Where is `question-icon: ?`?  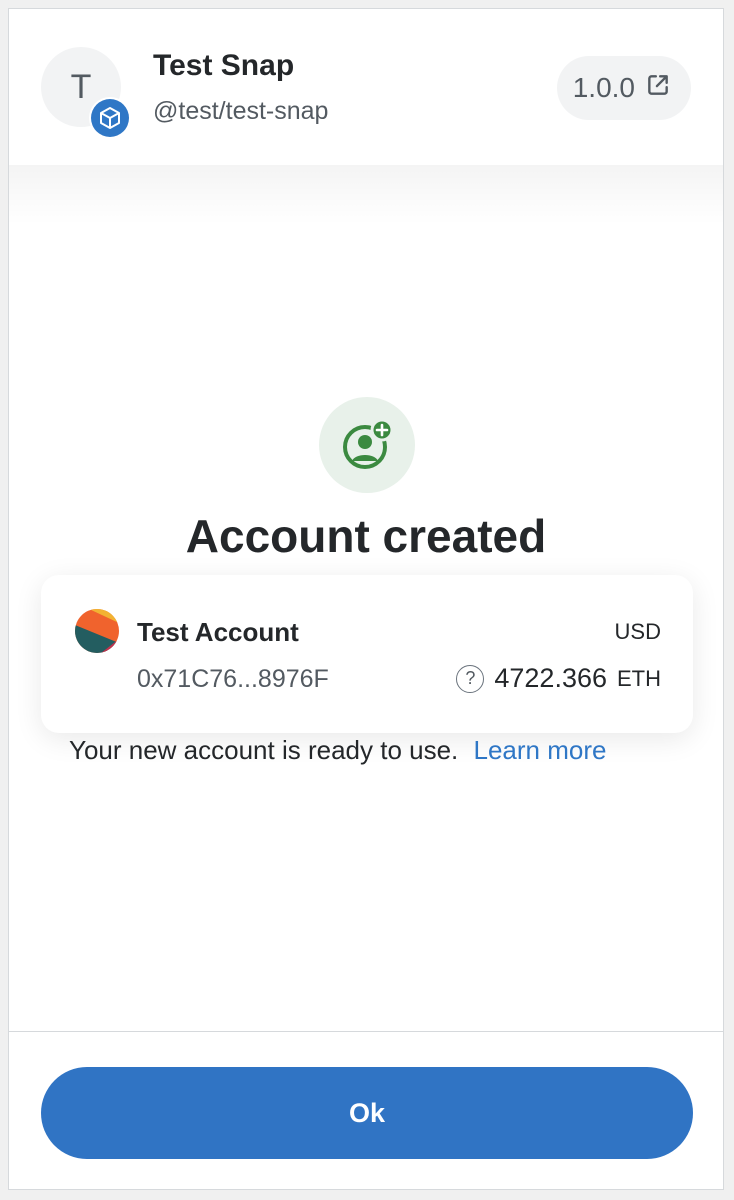 question-icon: ? is located at coordinates (470, 678).